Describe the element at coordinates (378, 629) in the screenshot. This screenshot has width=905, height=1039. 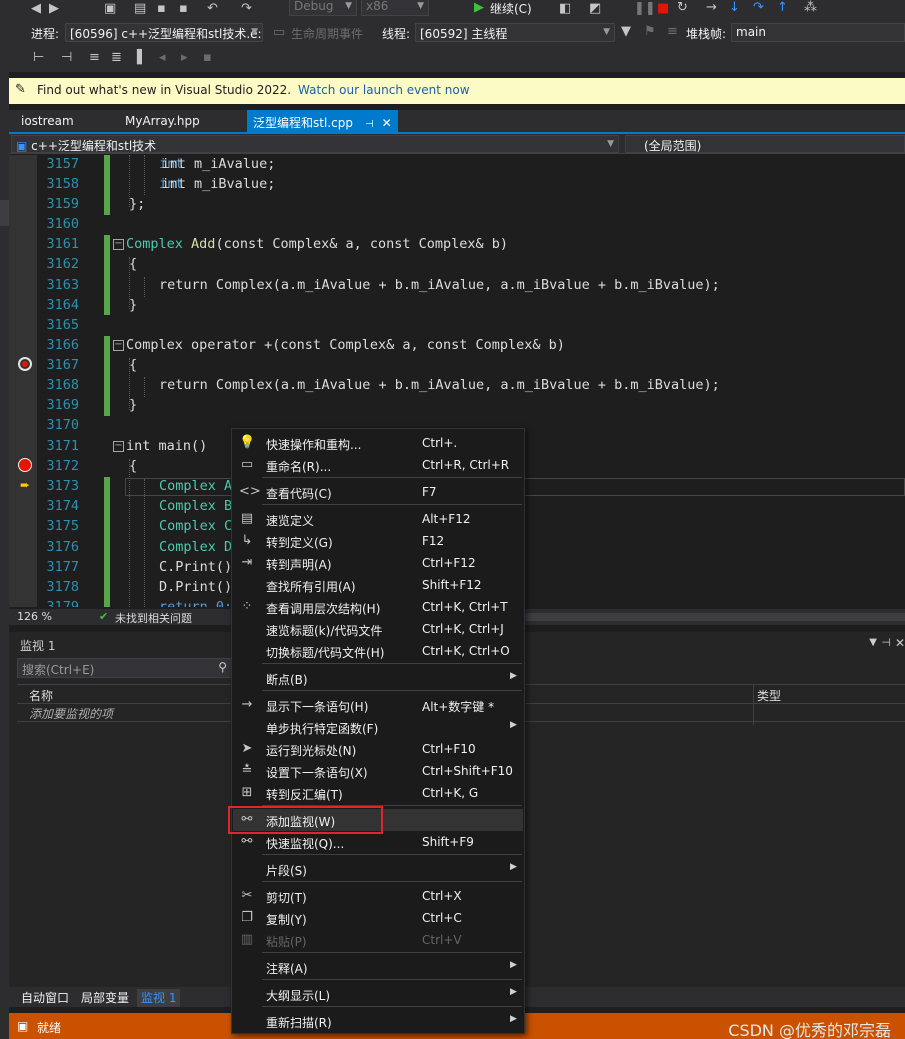
I see `menu-item-peek-header: 速览标题(k)/代码文件 Ctrl+K, Ctrl+J` at that location.